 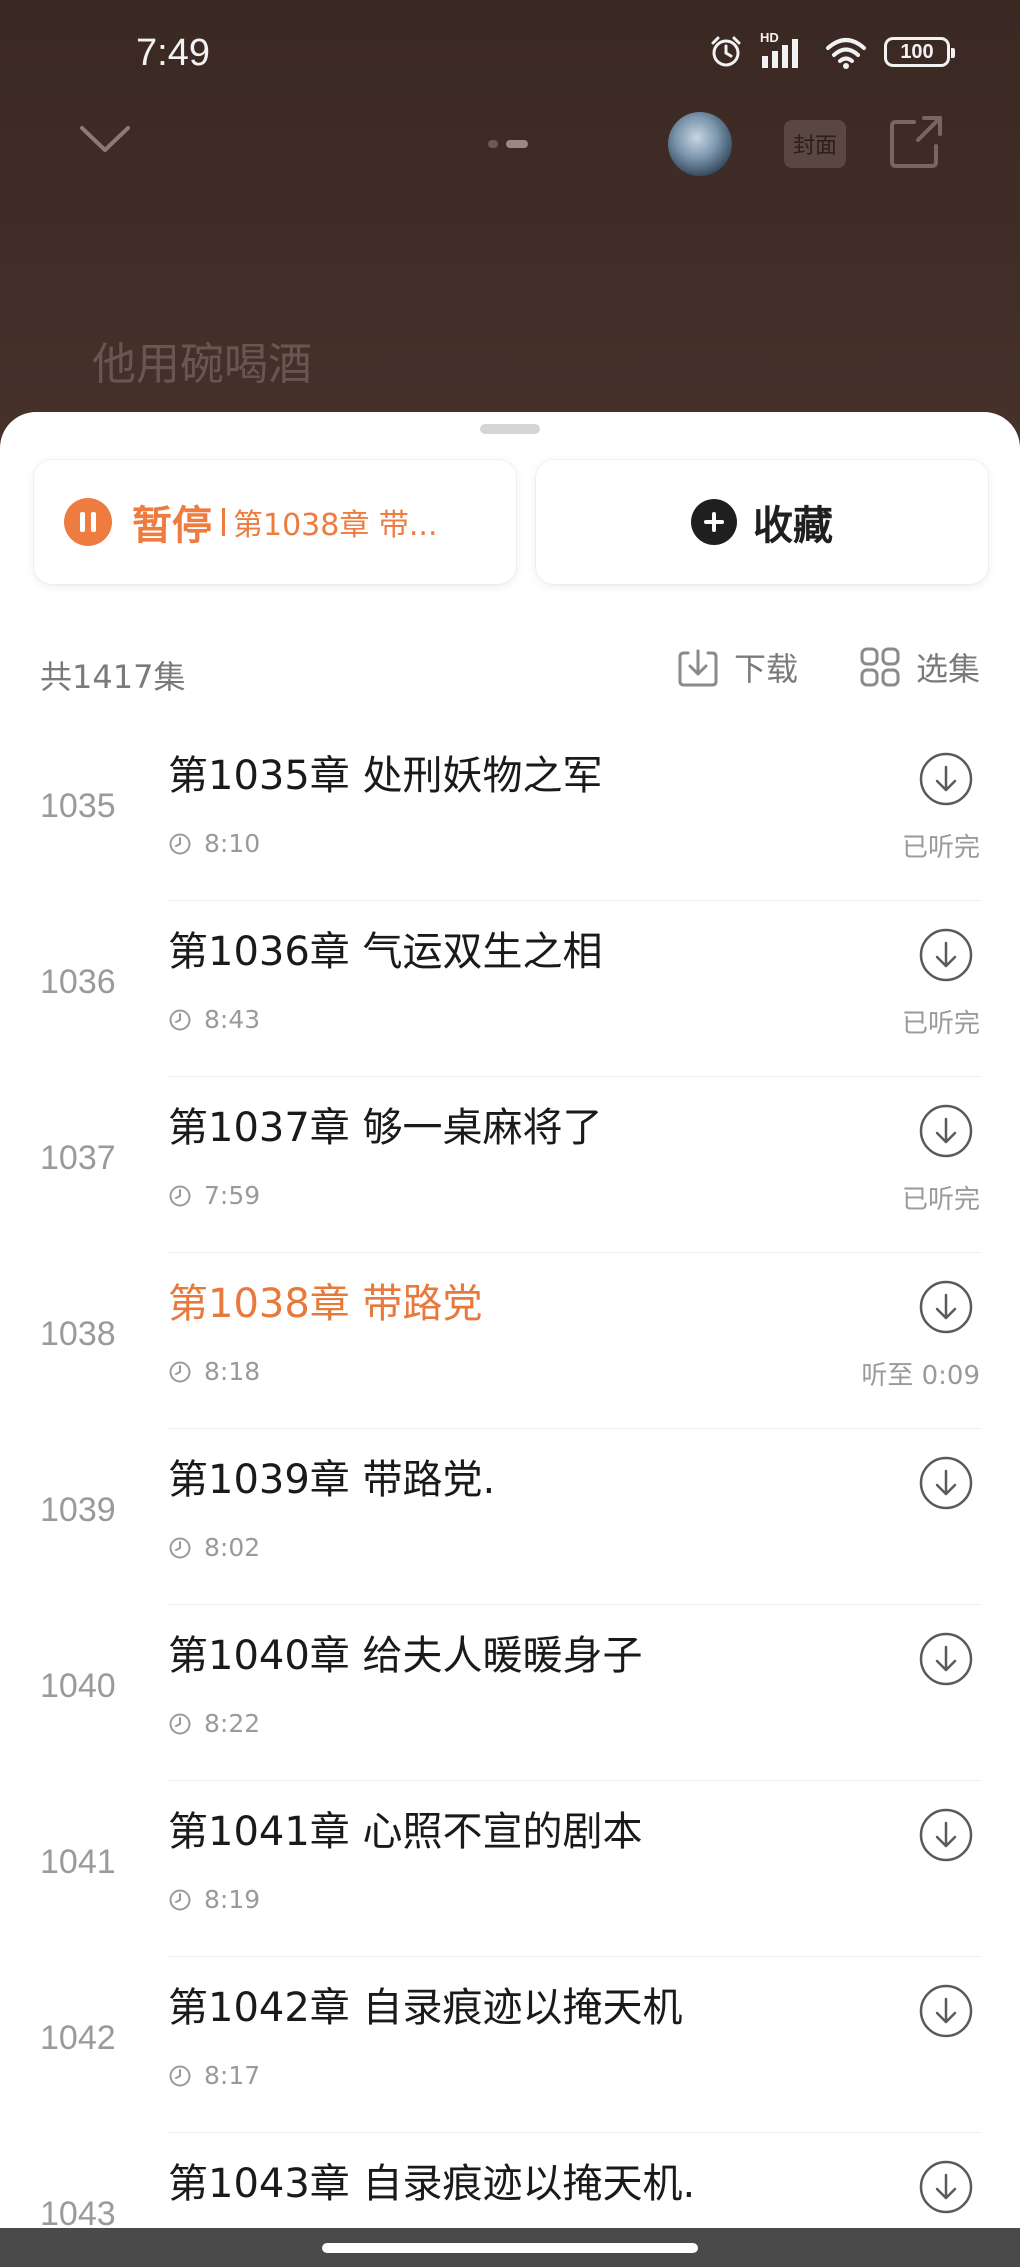 I want to click on chapter-meta: 8:43, so click(x=214, y=1019).